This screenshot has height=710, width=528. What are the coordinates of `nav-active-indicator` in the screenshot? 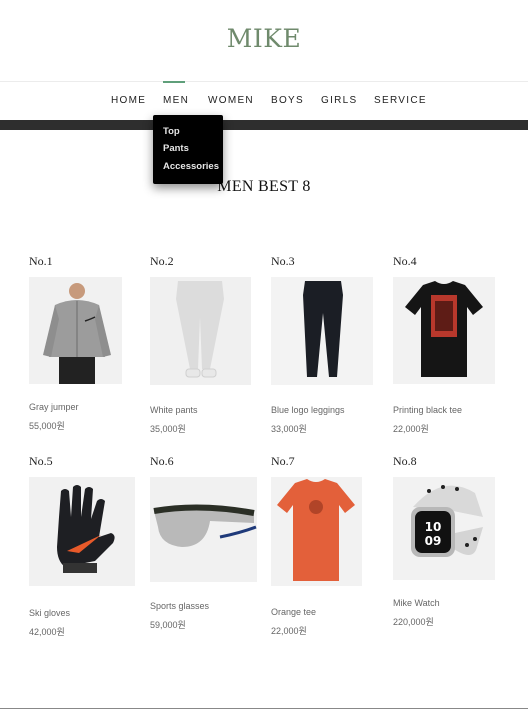 It's located at (174, 82).